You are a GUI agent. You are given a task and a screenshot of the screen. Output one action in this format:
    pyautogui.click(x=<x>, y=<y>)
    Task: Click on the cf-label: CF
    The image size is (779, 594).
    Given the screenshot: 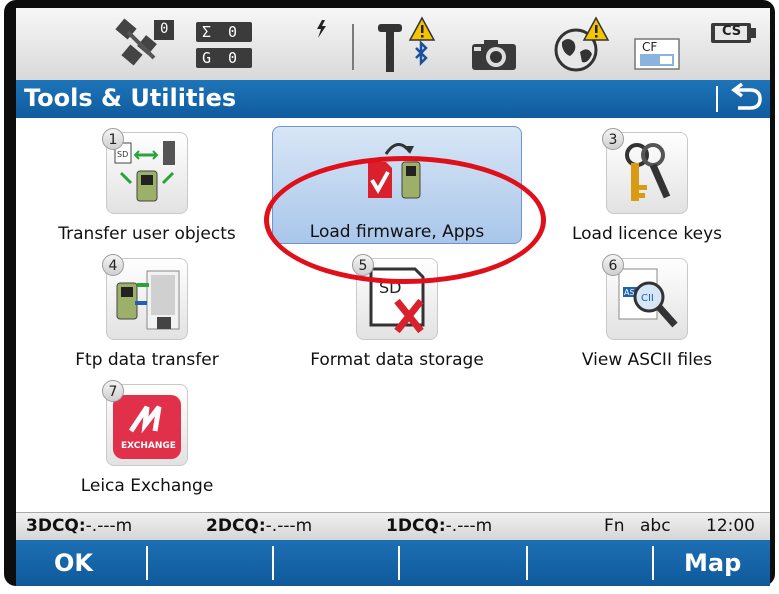 What is the action you would take?
    pyautogui.click(x=650, y=47)
    